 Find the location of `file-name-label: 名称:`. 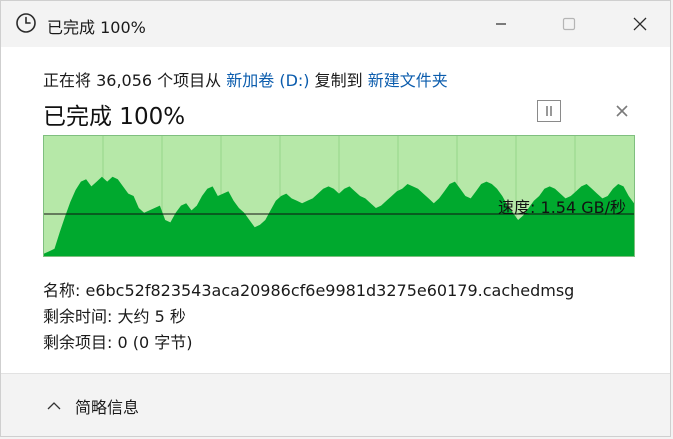

file-name-label: 名称: is located at coordinates (64, 290).